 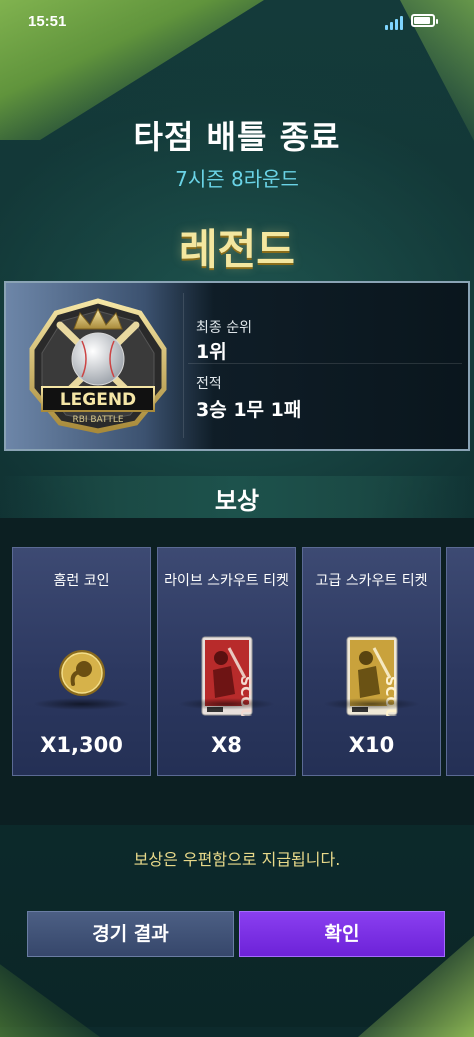 I want to click on reward-name: 홈런 코인, so click(x=81, y=581).